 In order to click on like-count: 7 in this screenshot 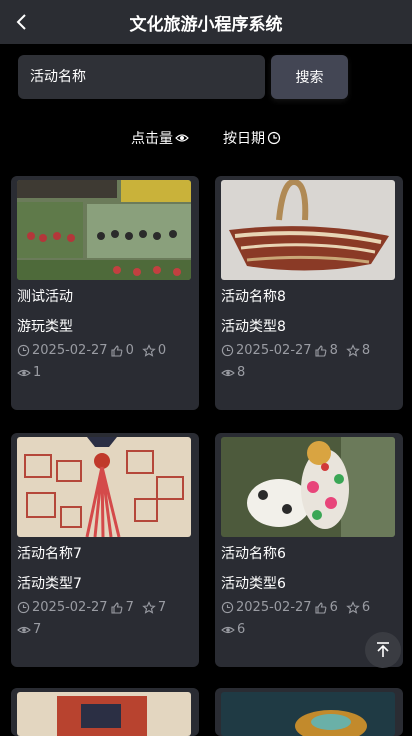, I will do `click(129, 607)`.